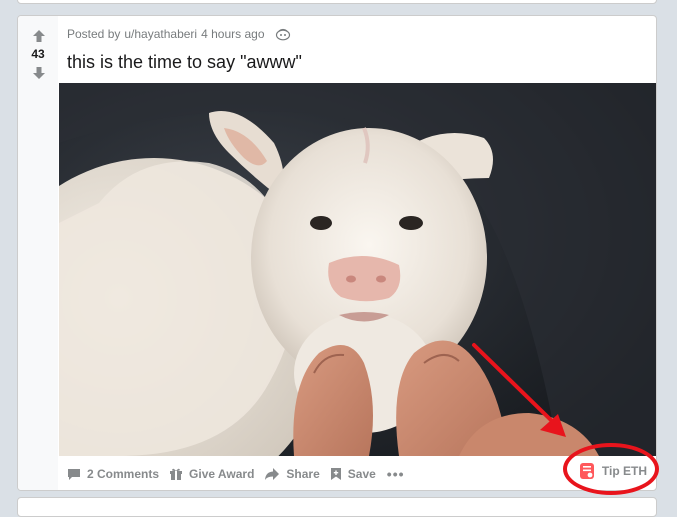 The height and width of the screenshot is (517, 677). What do you see at coordinates (361, 474) in the screenshot?
I see `save-label: Save` at bounding box center [361, 474].